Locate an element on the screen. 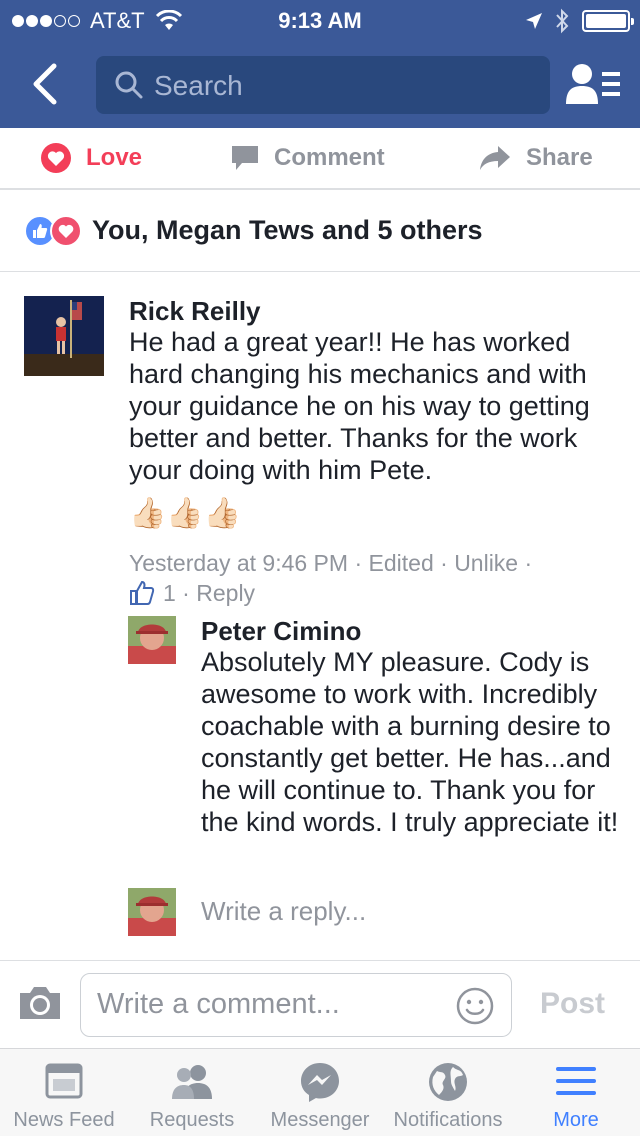 This screenshot has height=1137, width=640. share-button: Share is located at coordinates (535, 158).